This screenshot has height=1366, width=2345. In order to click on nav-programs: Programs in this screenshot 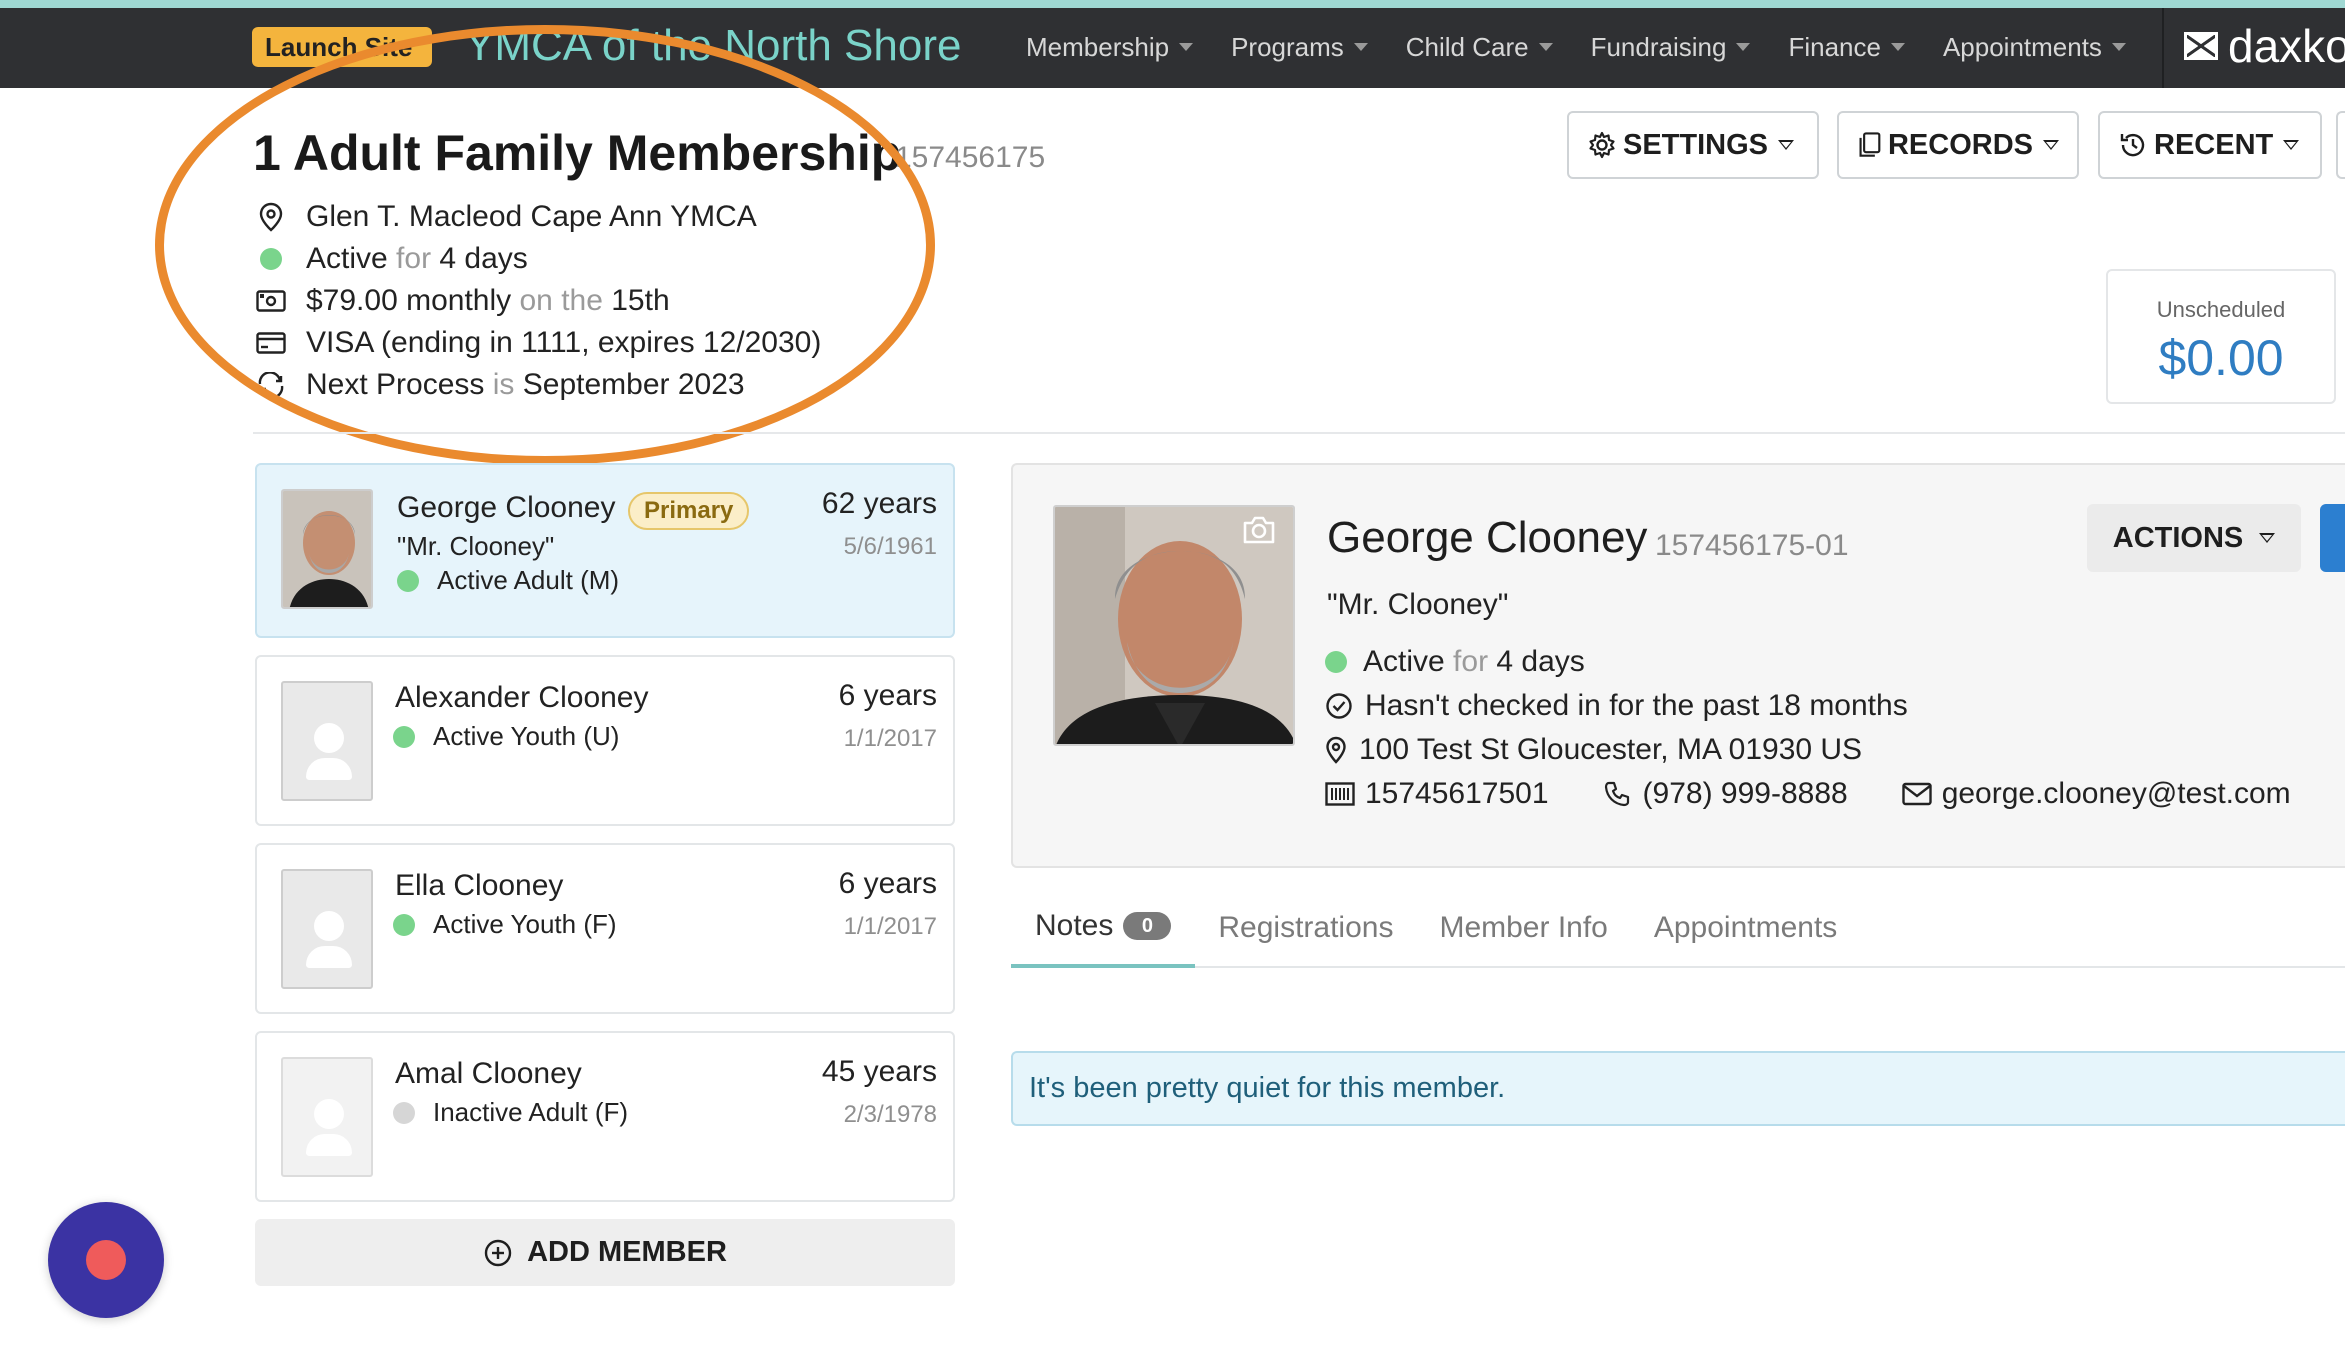, I will do `click(1299, 47)`.